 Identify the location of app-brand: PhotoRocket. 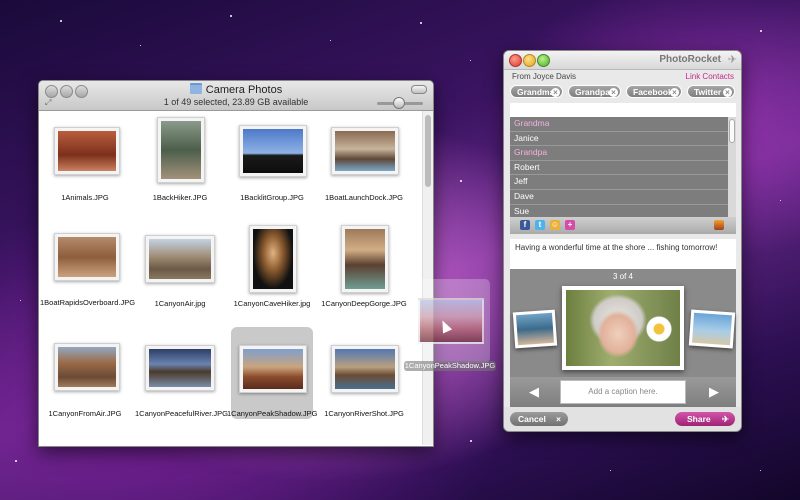
(690, 59).